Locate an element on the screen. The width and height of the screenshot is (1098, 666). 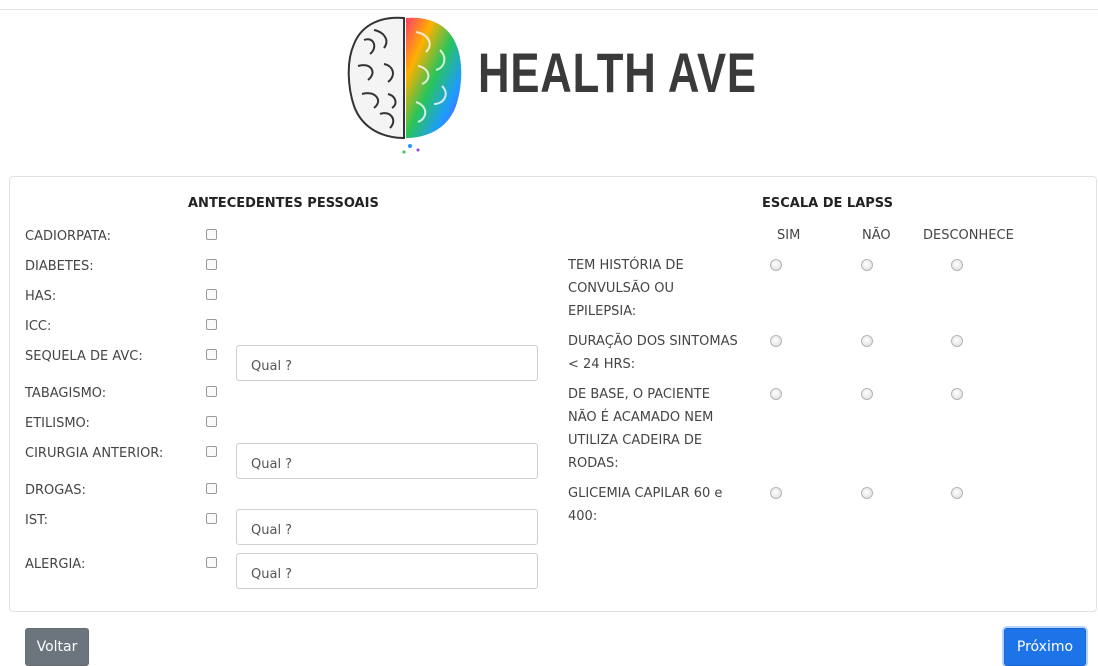
checkbox-drogas is located at coordinates (211, 488).